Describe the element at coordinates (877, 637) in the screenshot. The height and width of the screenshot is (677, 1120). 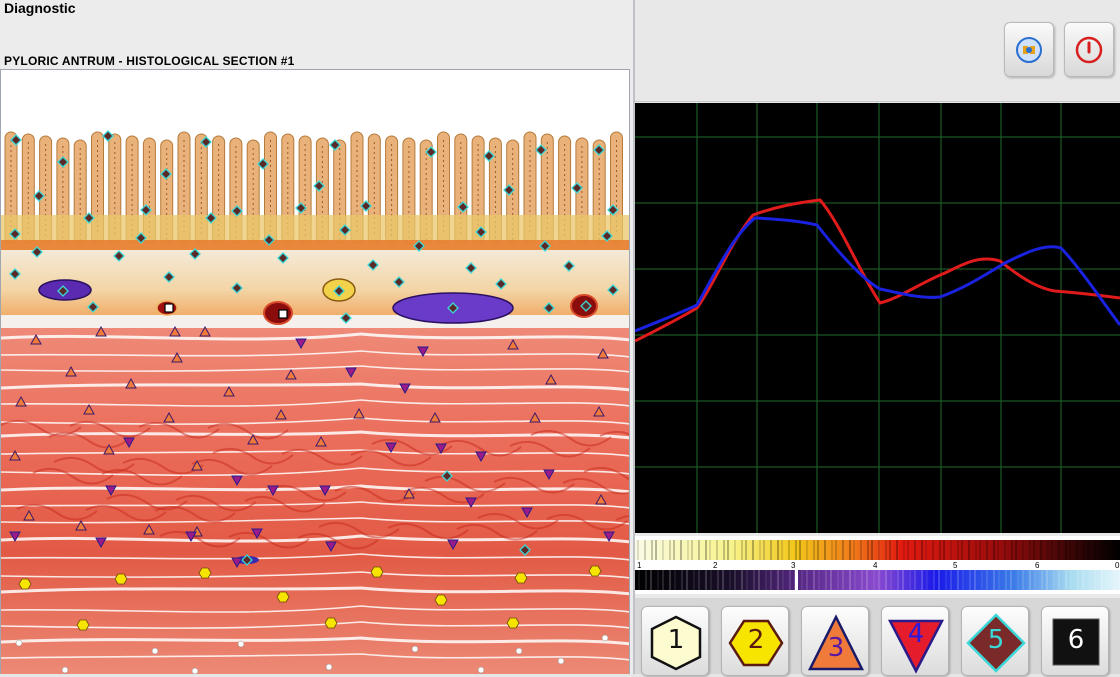
I see `marker-toolbar: 1 2 3 4 5 6` at that location.